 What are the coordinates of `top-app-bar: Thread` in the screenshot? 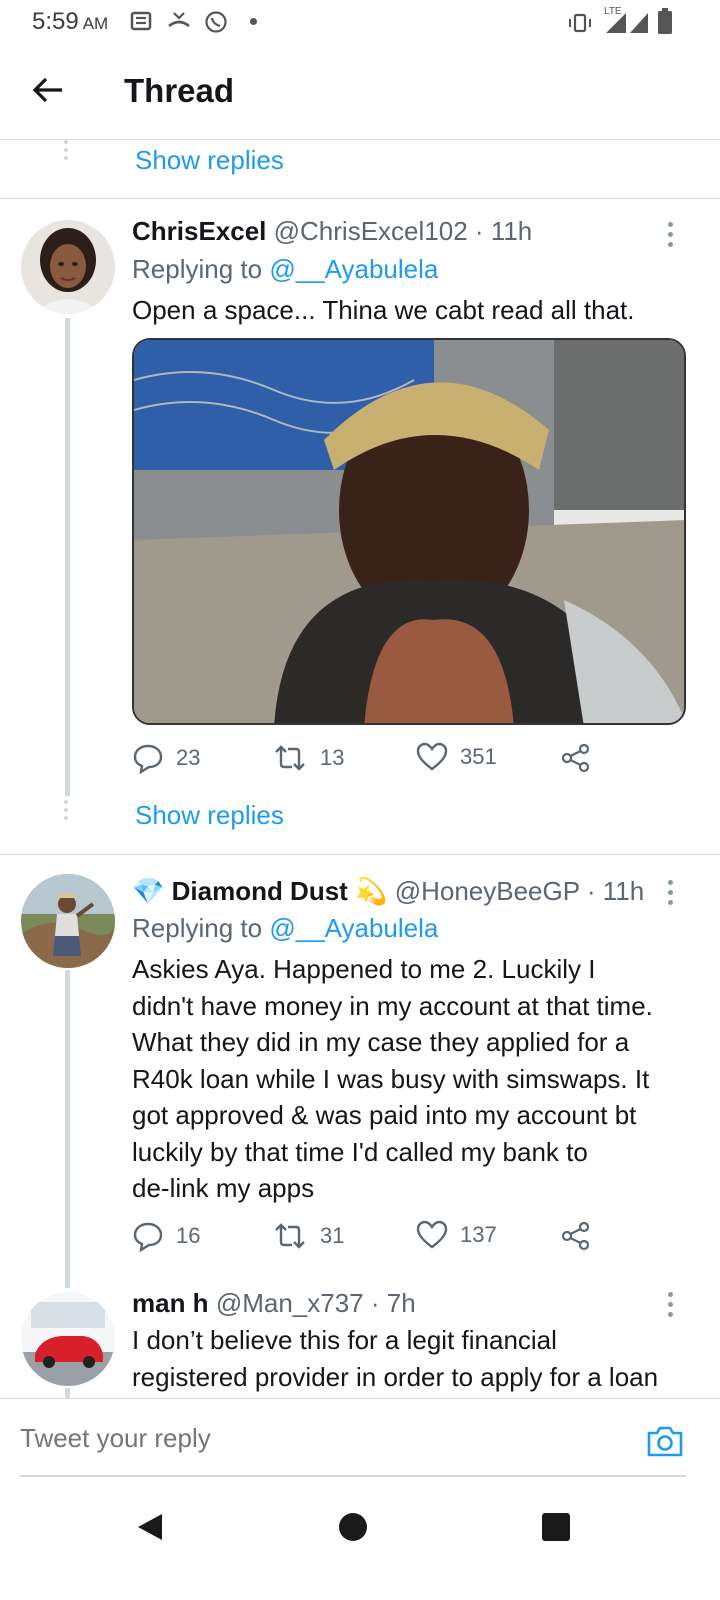 It's located at (360, 92).